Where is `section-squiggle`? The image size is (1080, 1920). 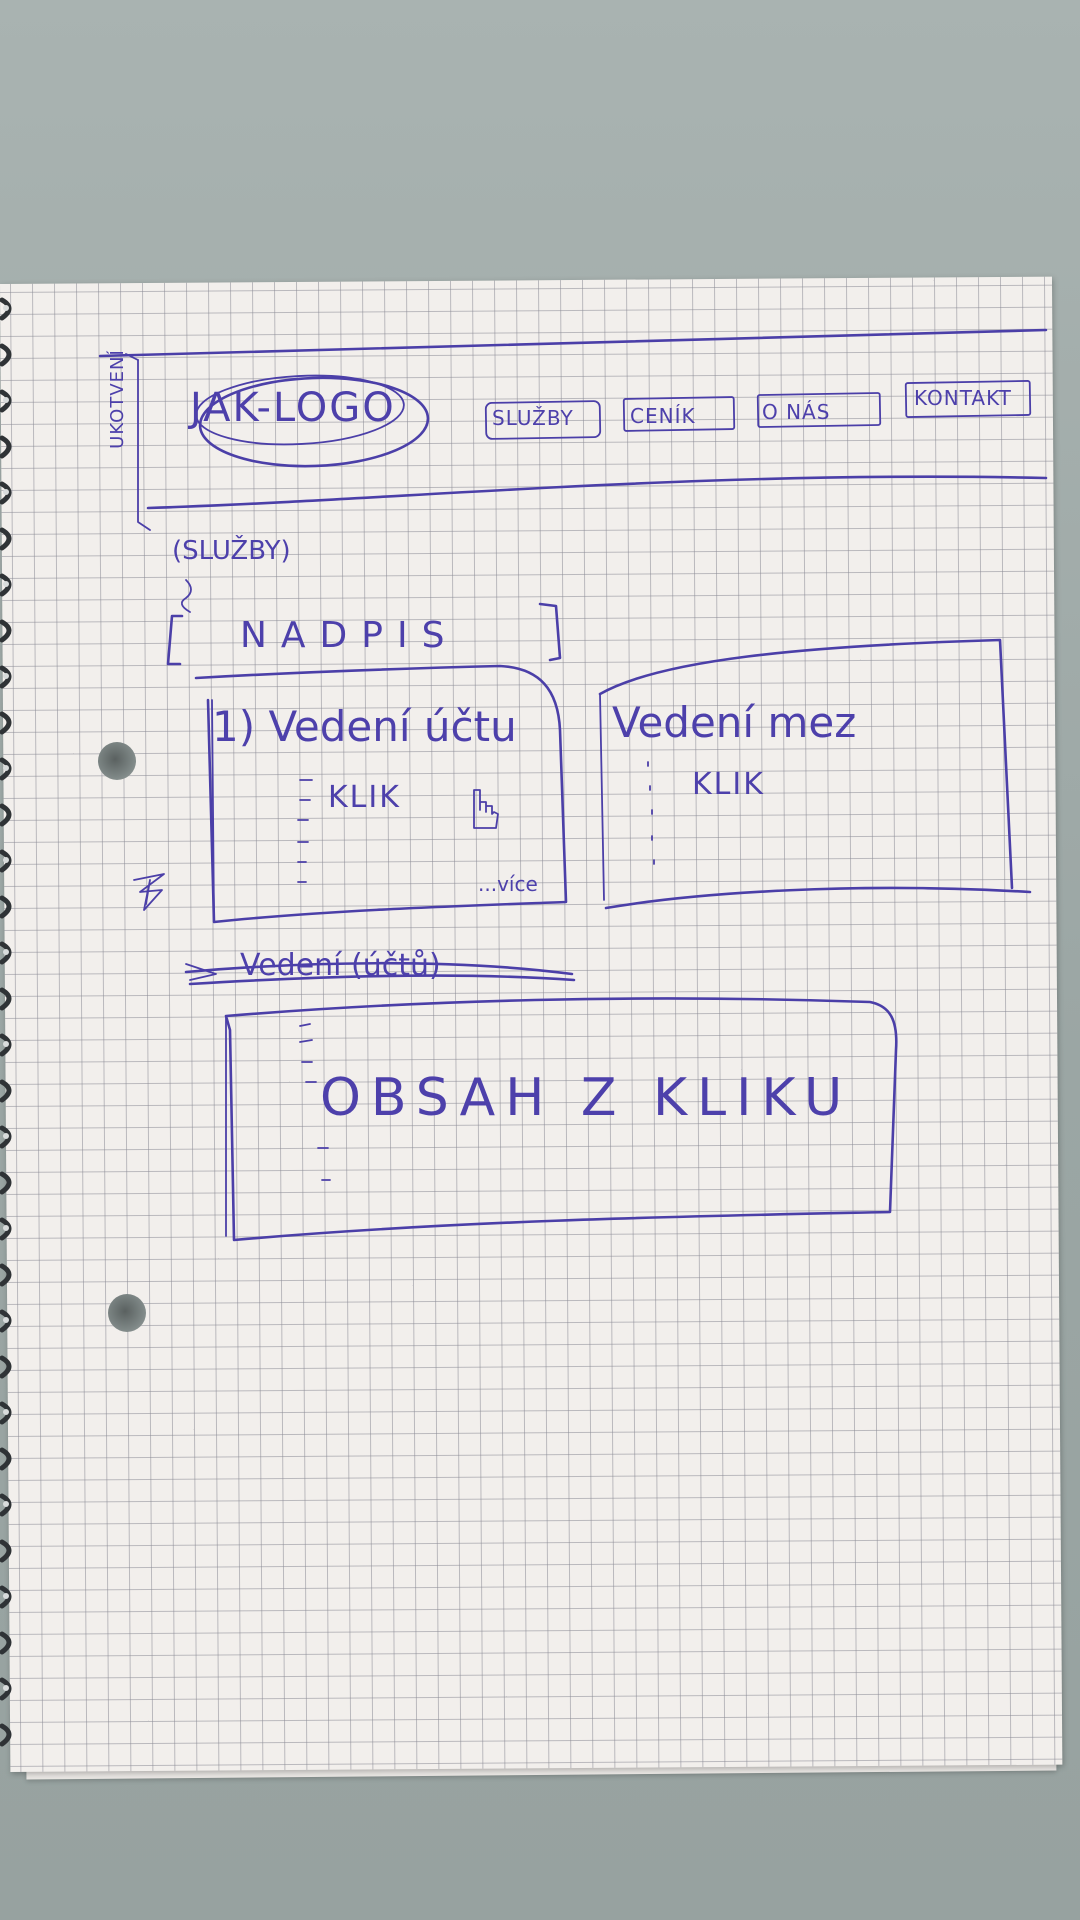 section-squiggle is located at coordinates (186, 596).